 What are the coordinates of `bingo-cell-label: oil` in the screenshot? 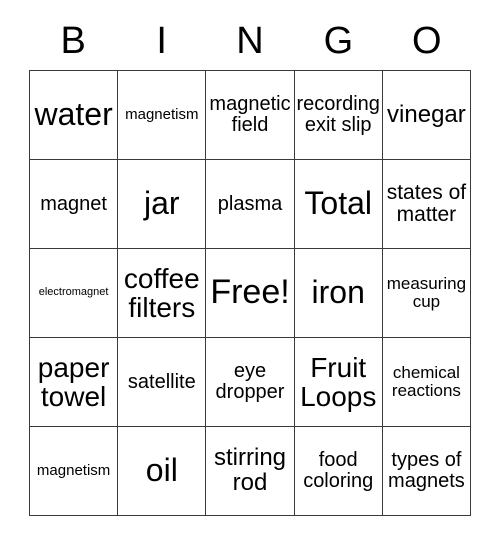 It's located at (161, 470).